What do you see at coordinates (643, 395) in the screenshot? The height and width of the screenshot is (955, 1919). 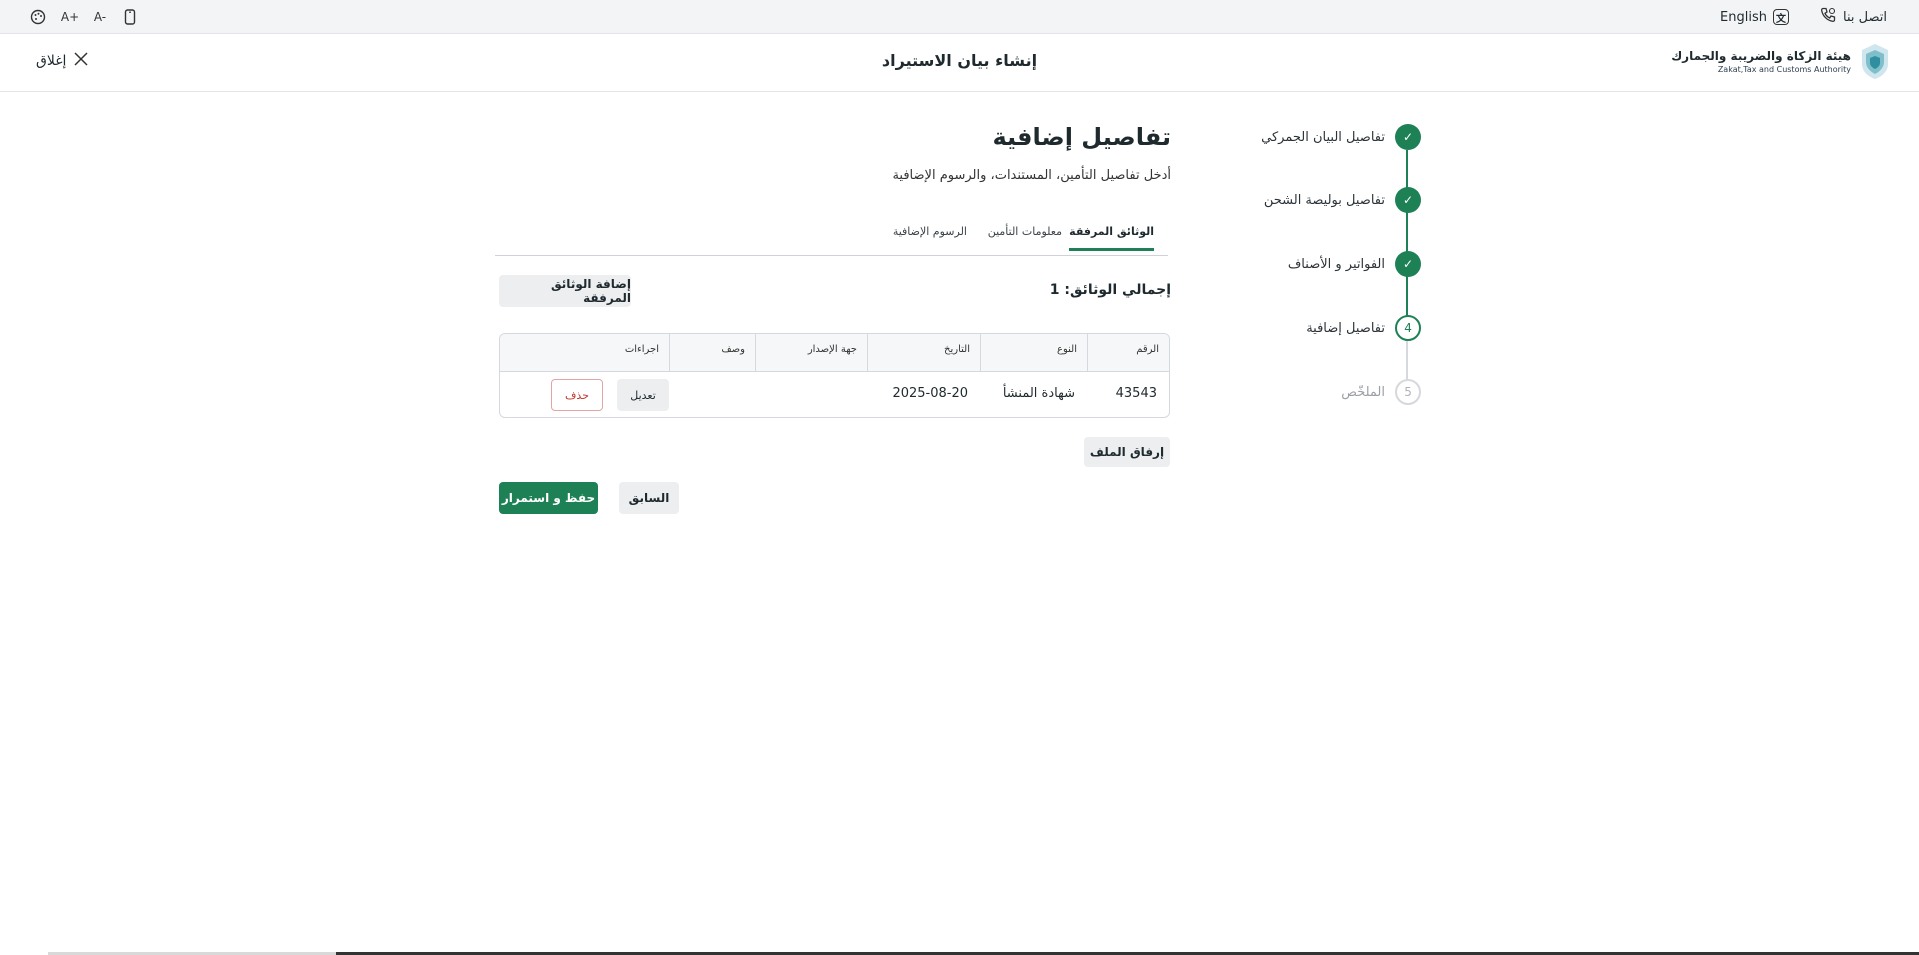 I see `edit-button: تعديل` at bounding box center [643, 395].